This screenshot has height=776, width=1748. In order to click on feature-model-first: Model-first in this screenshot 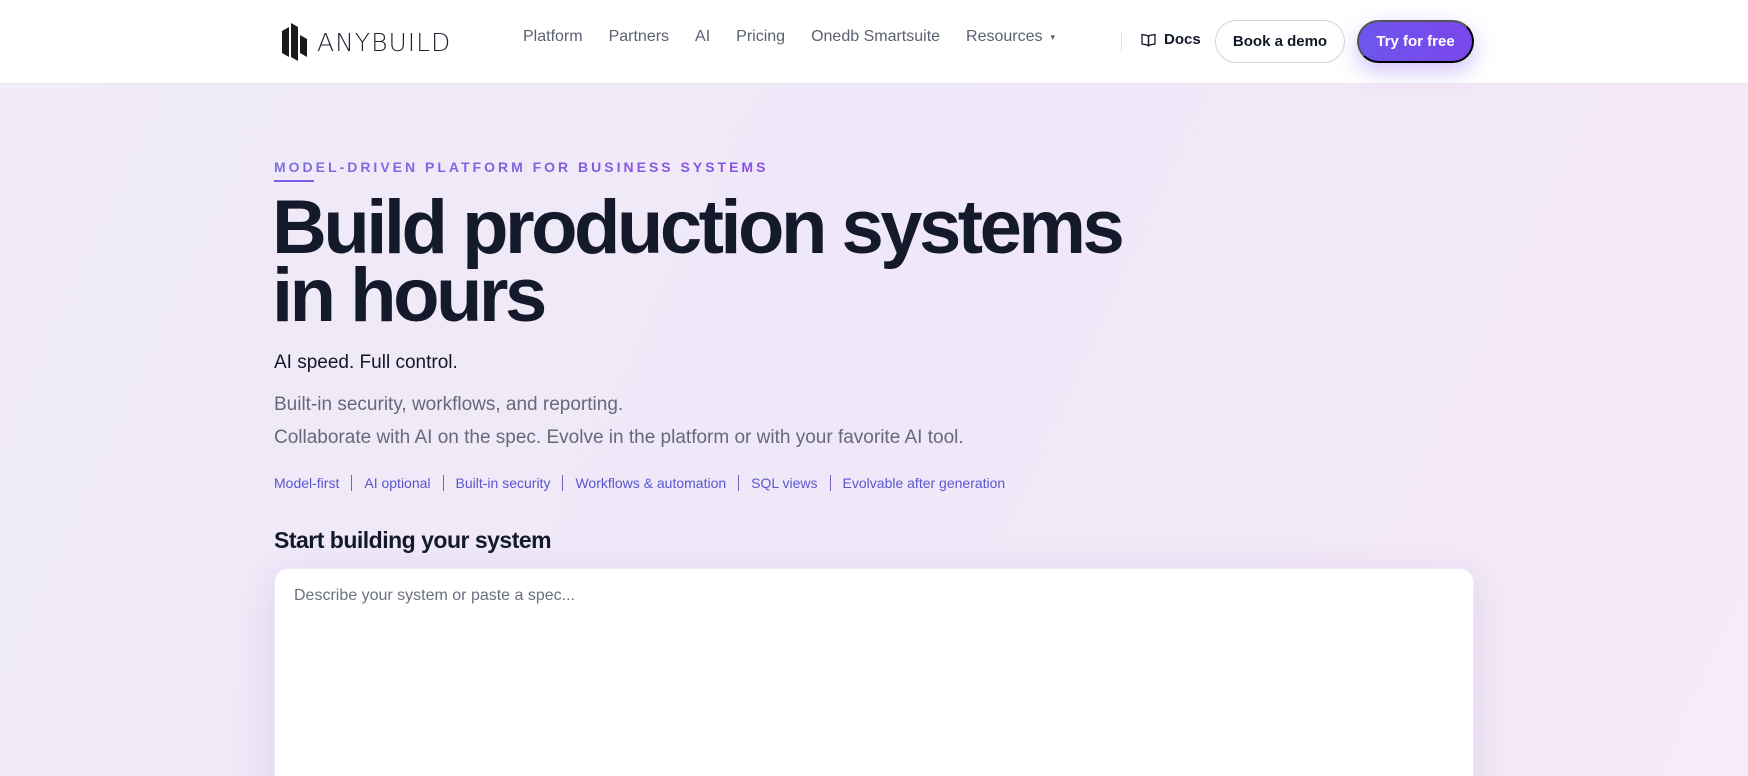, I will do `click(307, 483)`.